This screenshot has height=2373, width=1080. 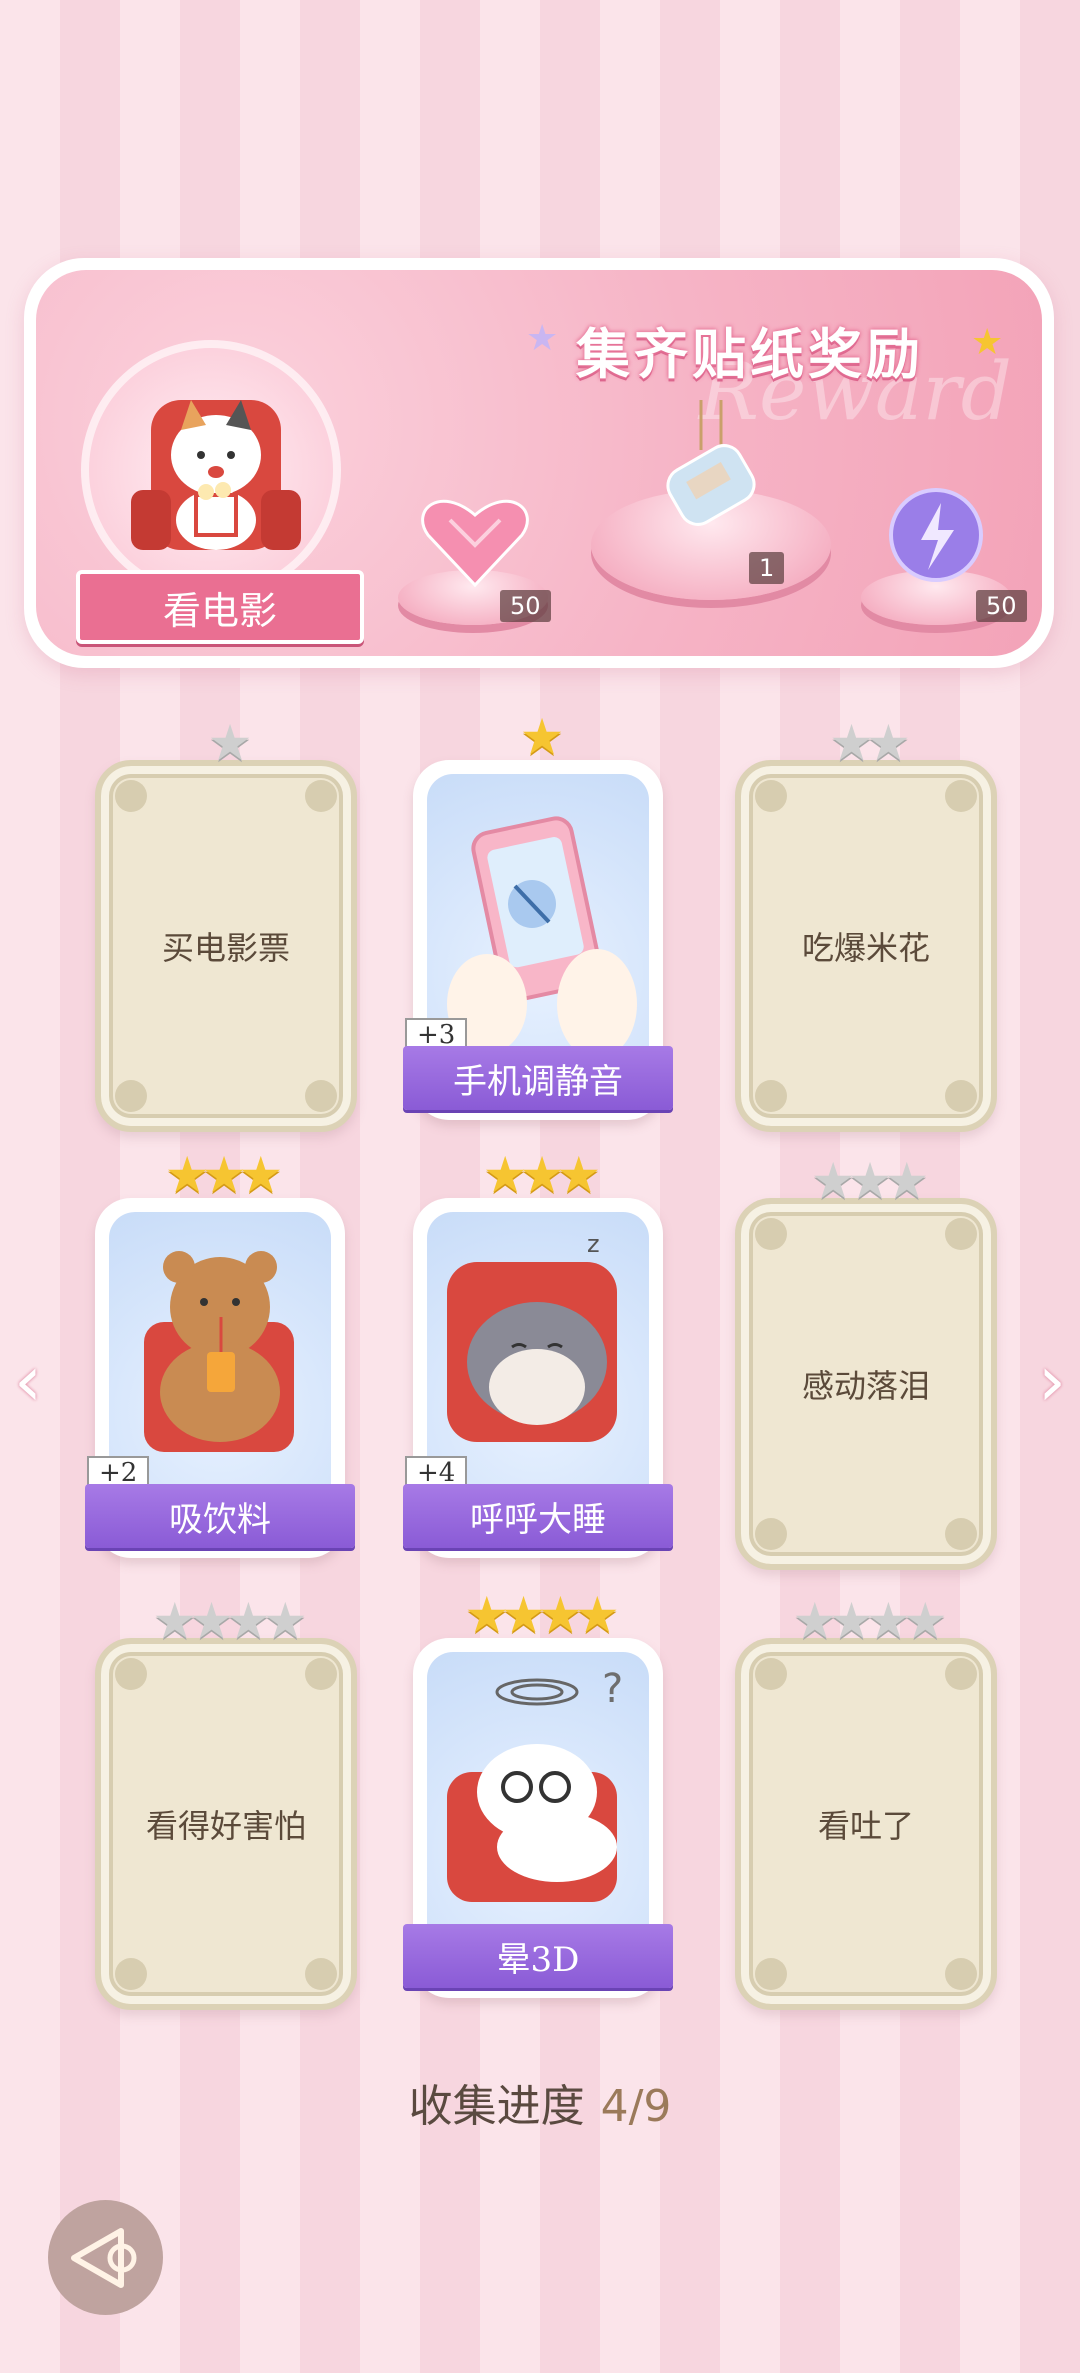 I want to click on sticker-card-buy-ticket: ★ 买电影票, so click(x=226, y=925).